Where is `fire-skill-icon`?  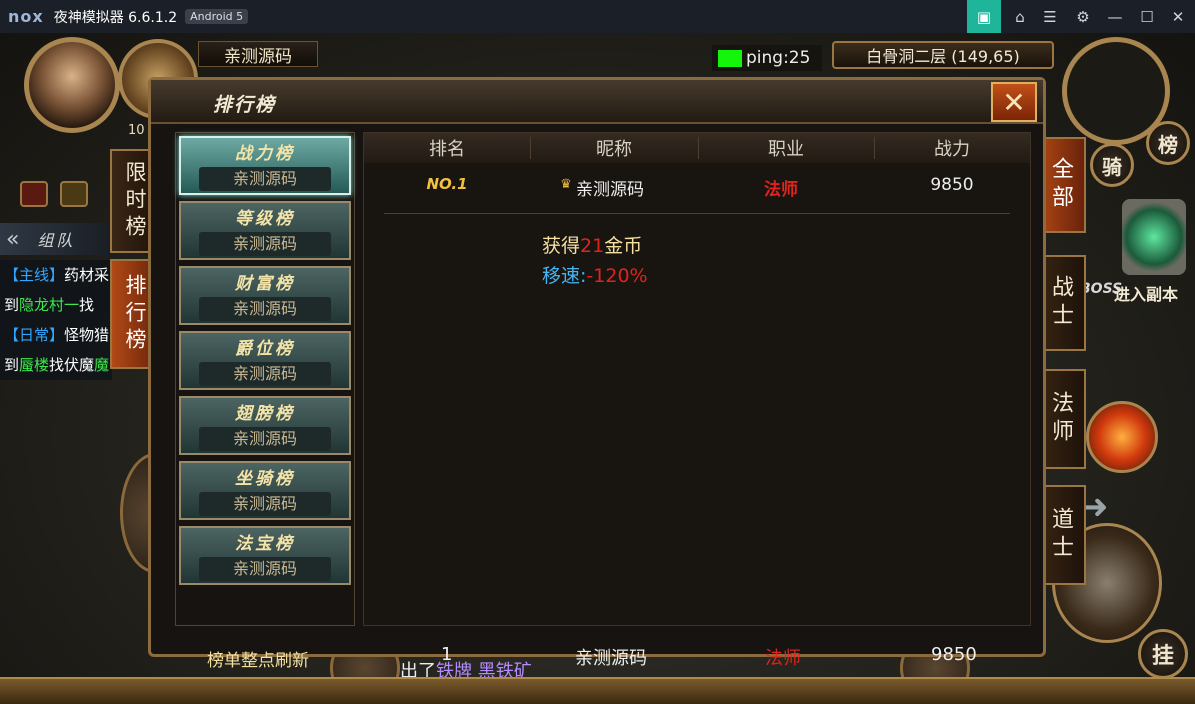 fire-skill-icon is located at coordinates (1122, 437).